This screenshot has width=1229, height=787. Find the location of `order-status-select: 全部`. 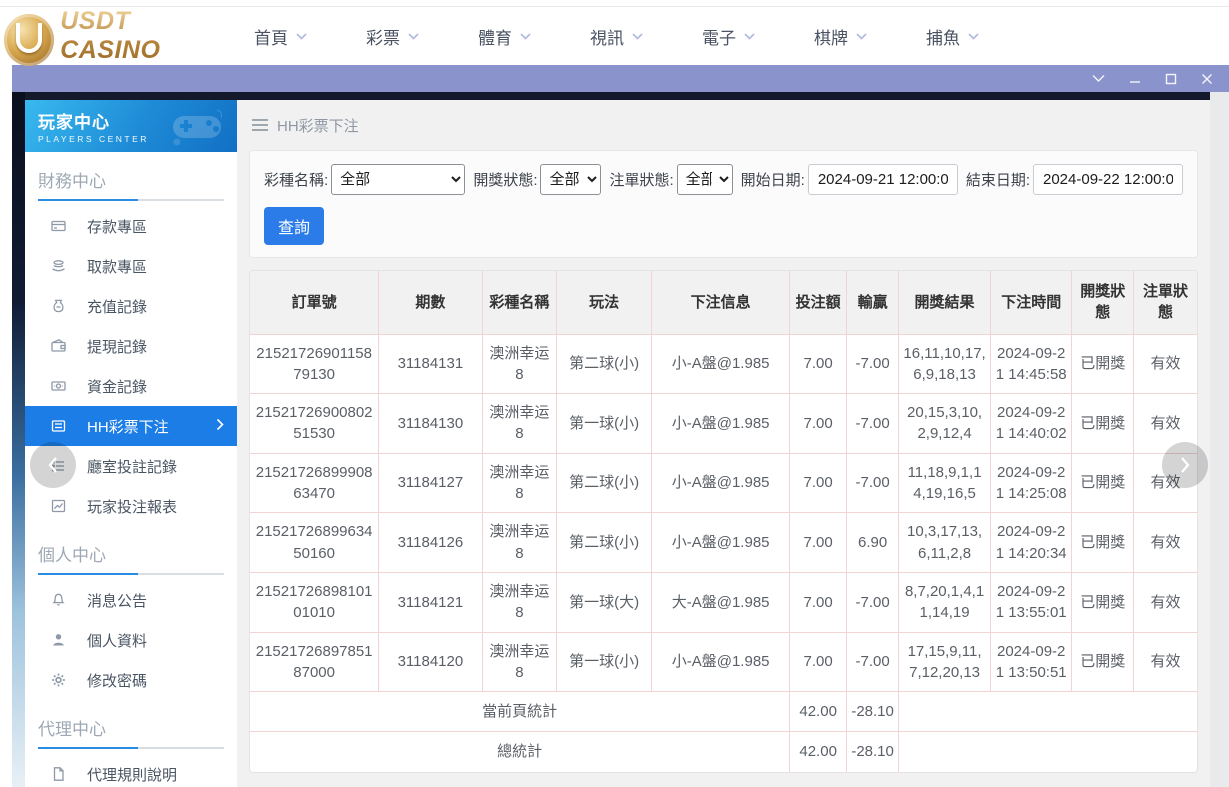

order-status-select: 全部 is located at coordinates (704, 179).